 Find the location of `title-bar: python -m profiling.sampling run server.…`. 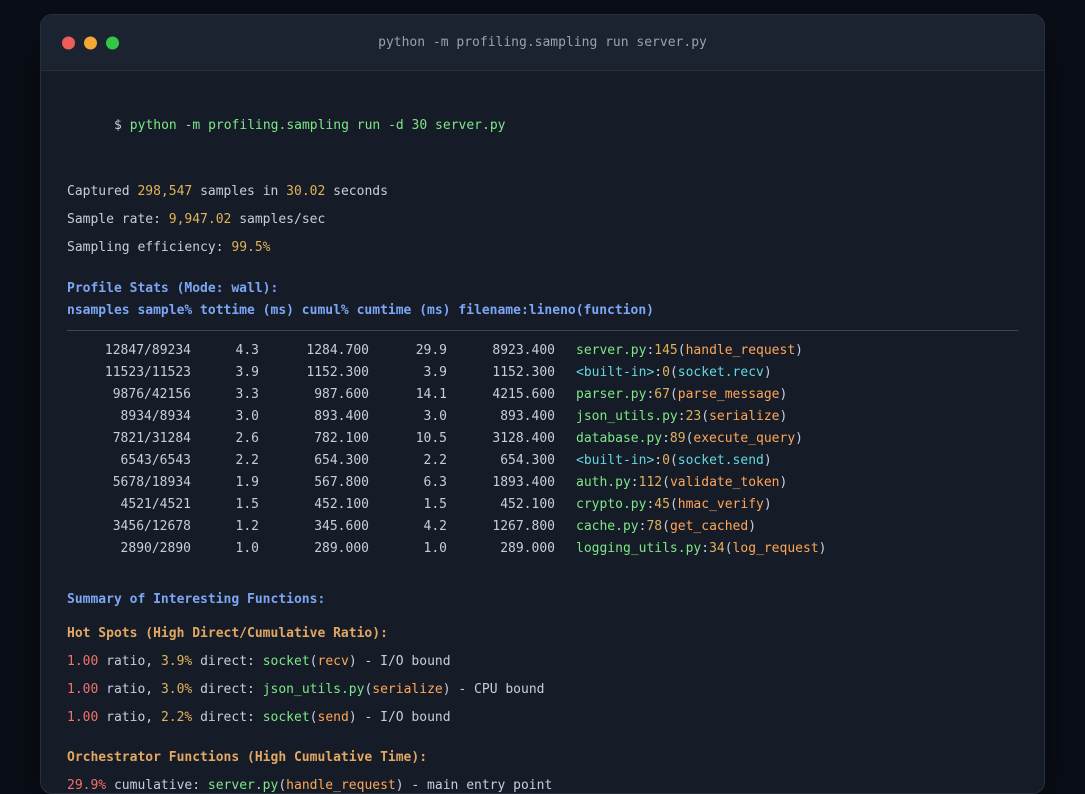

title-bar: python -m profiling.sampling run server.… is located at coordinates (542, 43).